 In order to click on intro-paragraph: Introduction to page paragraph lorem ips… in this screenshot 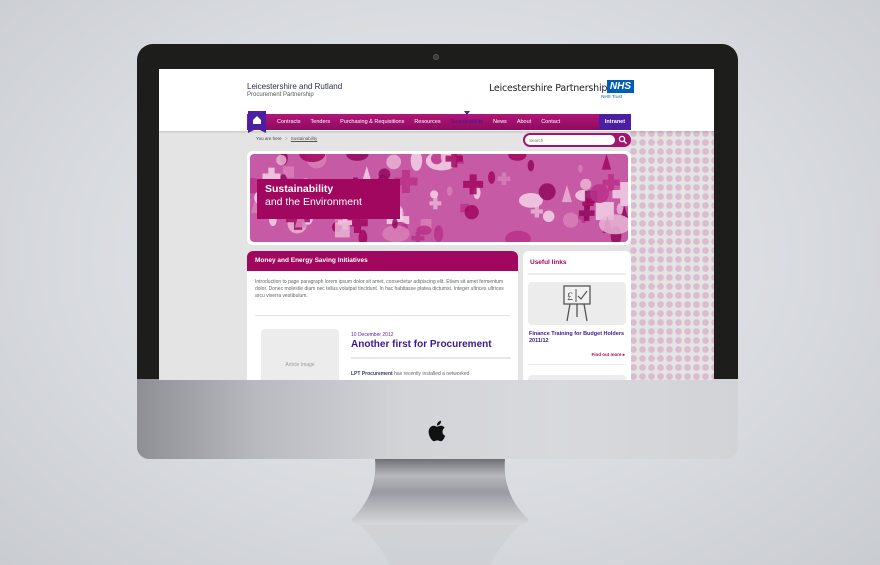, I will do `click(379, 289)`.